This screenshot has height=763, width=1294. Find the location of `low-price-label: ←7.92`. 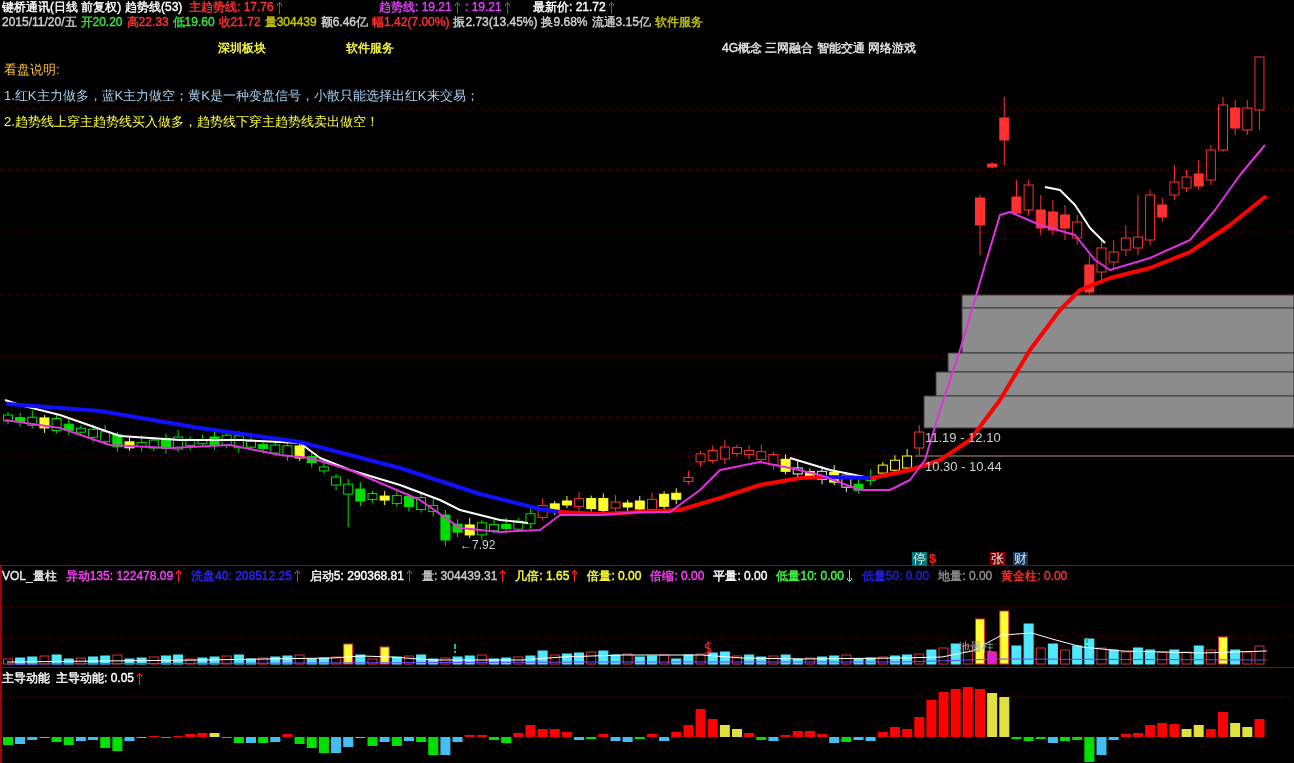

low-price-label: ←7.92 is located at coordinates (478, 545).